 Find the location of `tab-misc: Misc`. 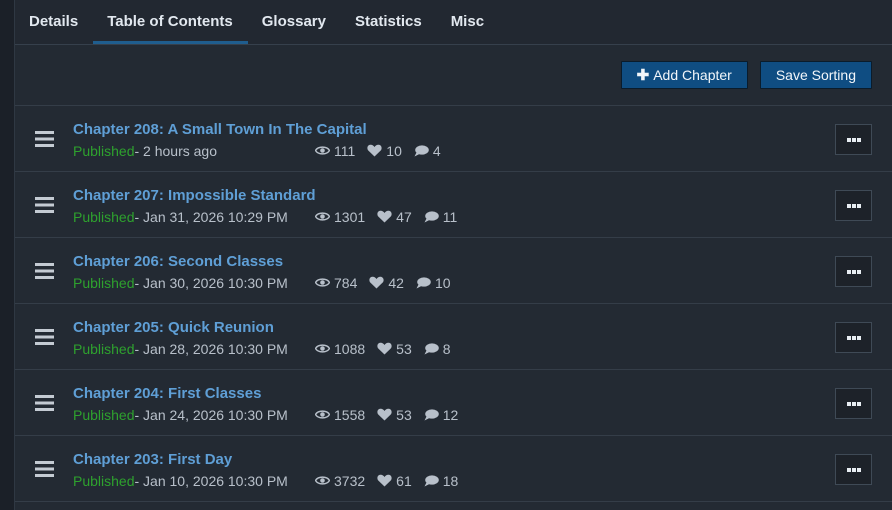

tab-misc: Misc is located at coordinates (468, 22).